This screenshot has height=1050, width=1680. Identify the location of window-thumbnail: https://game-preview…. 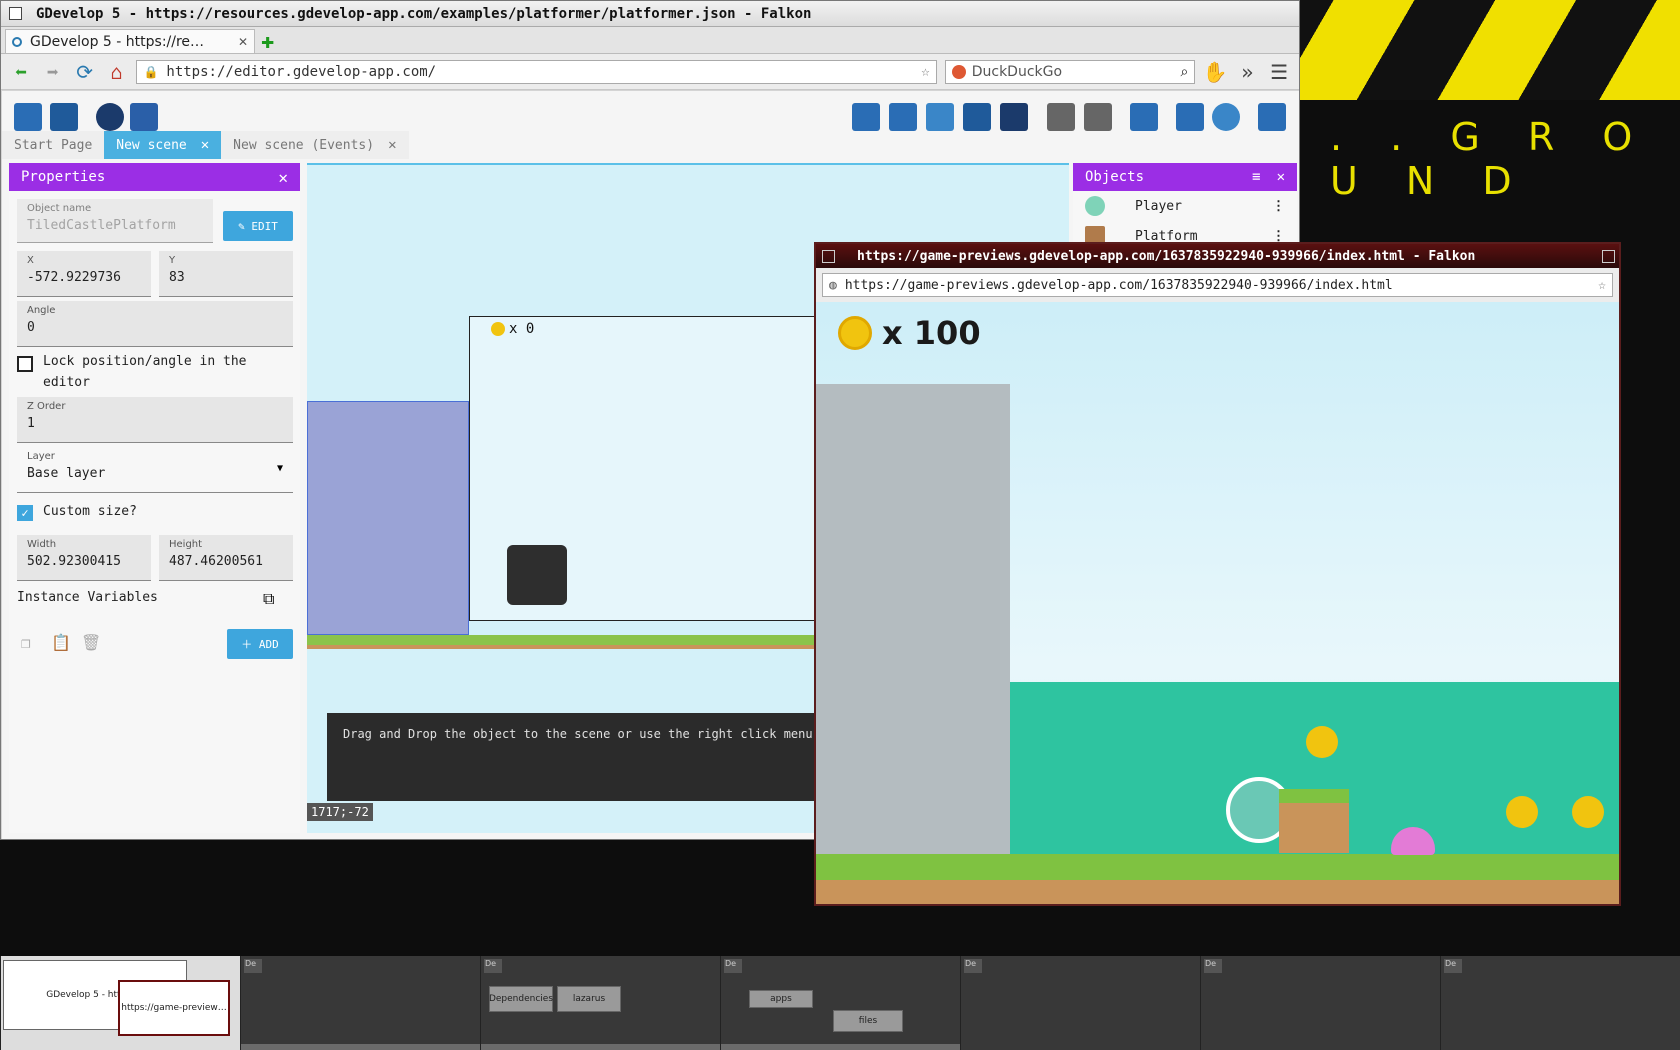
(174, 1008).